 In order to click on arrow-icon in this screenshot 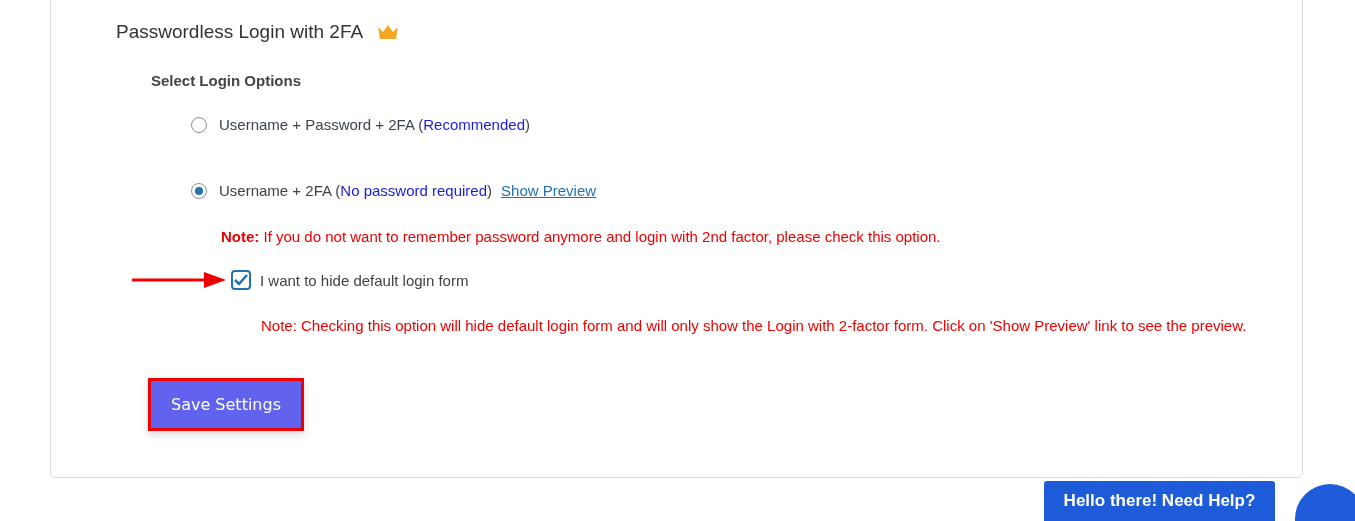, I will do `click(179, 280)`.